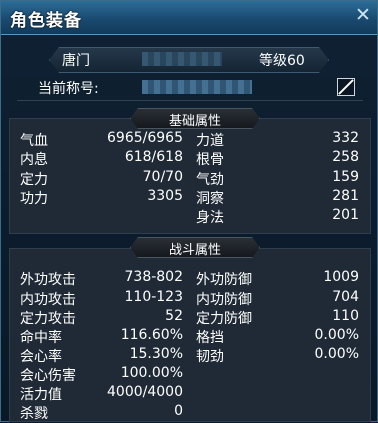  What do you see at coordinates (34, 180) in the screenshot?
I see `stat-label: 定力` at bounding box center [34, 180].